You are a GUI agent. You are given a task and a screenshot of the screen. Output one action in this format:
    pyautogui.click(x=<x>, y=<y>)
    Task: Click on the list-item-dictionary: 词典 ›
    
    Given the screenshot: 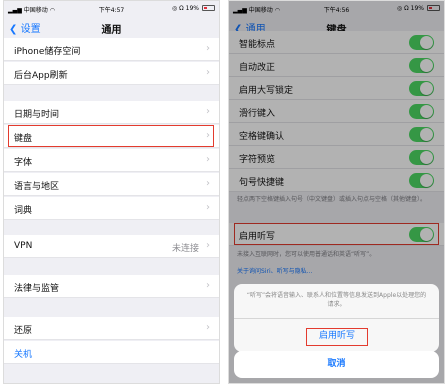 What is the action you would take?
    pyautogui.click(x=111, y=208)
    